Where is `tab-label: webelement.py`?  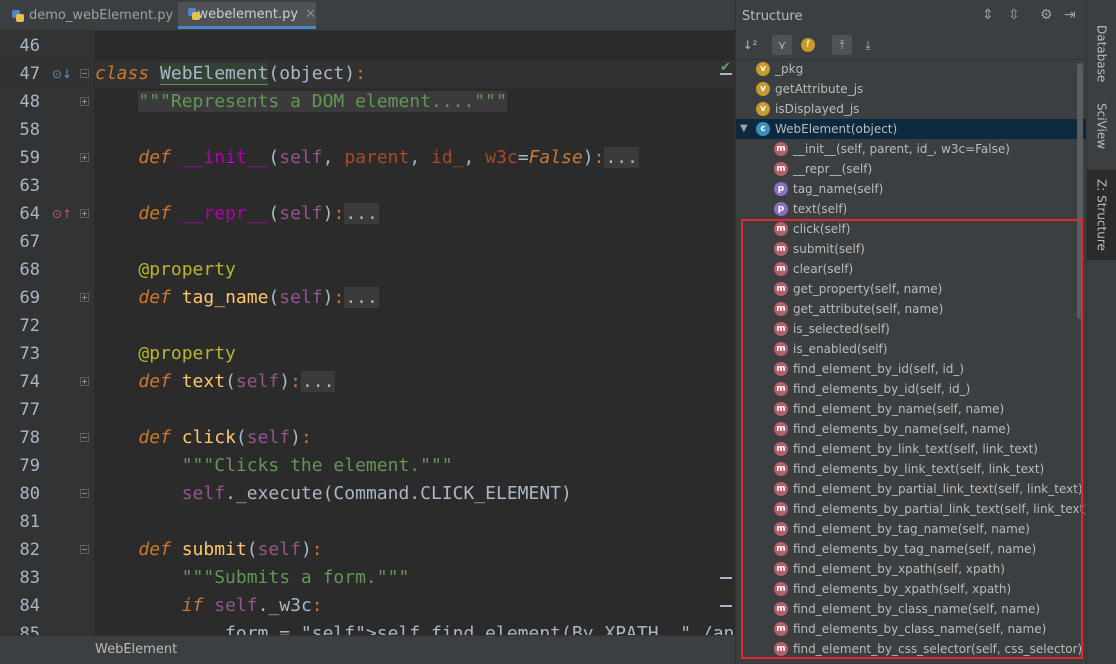
tab-label: webelement.py is located at coordinates (248, 14).